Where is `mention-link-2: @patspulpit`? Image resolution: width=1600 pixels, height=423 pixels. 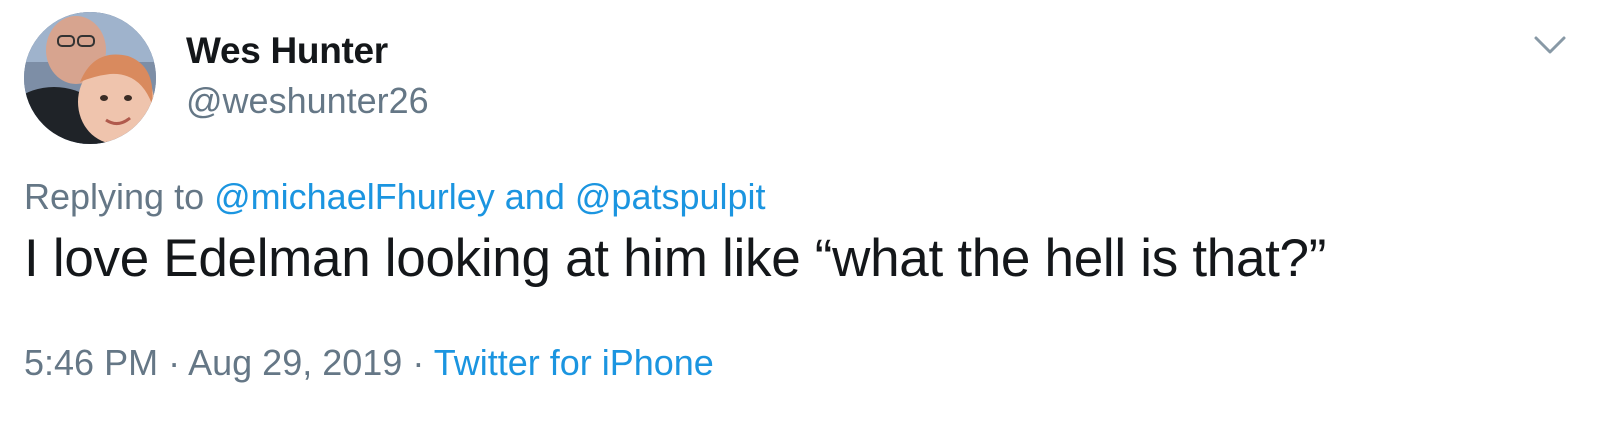 mention-link-2: @patspulpit is located at coordinates (670, 196).